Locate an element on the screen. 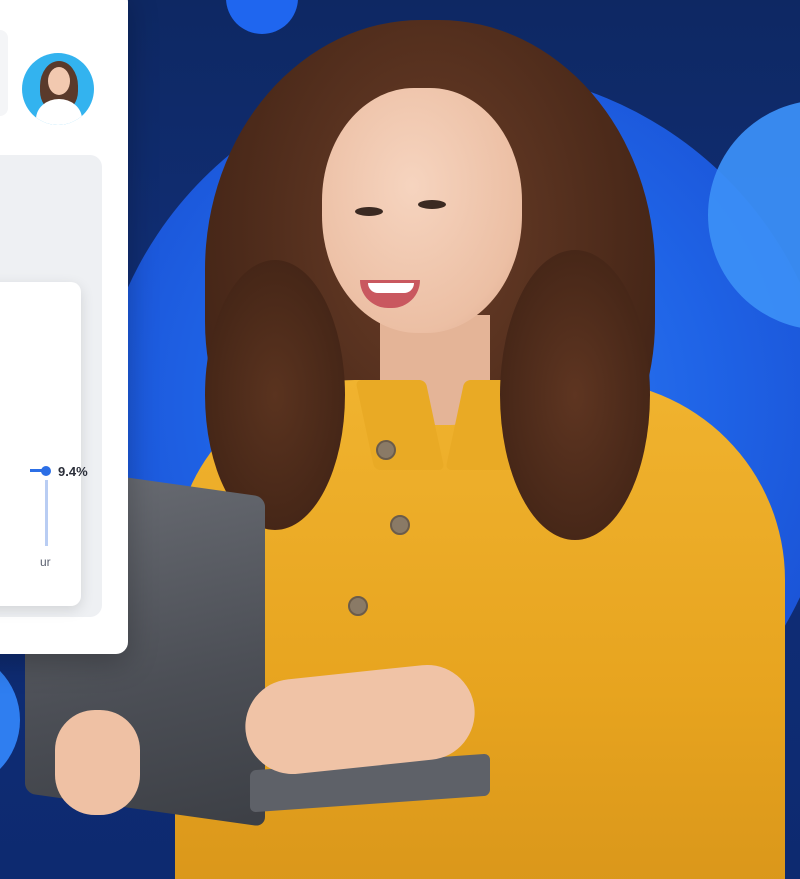  avatar-face is located at coordinates (59, 81).